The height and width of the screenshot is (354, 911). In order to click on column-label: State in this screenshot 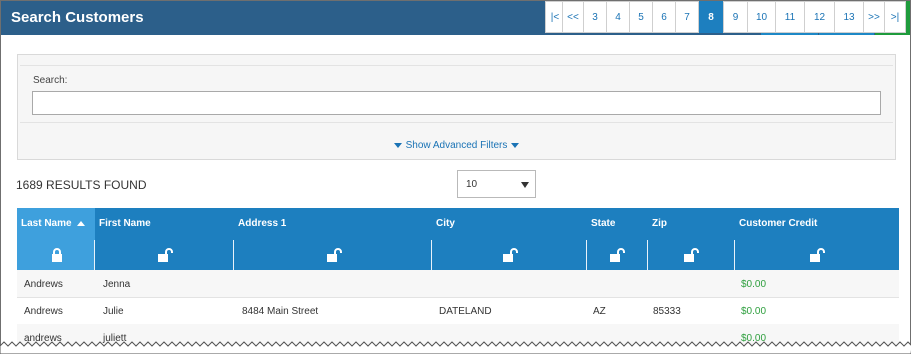, I will do `click(603, 223)`.